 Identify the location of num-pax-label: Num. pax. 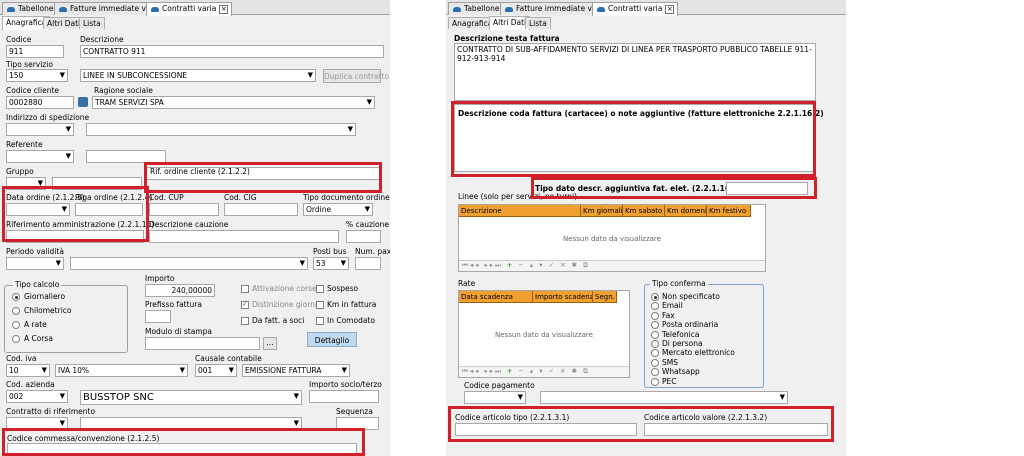
(372, 251).